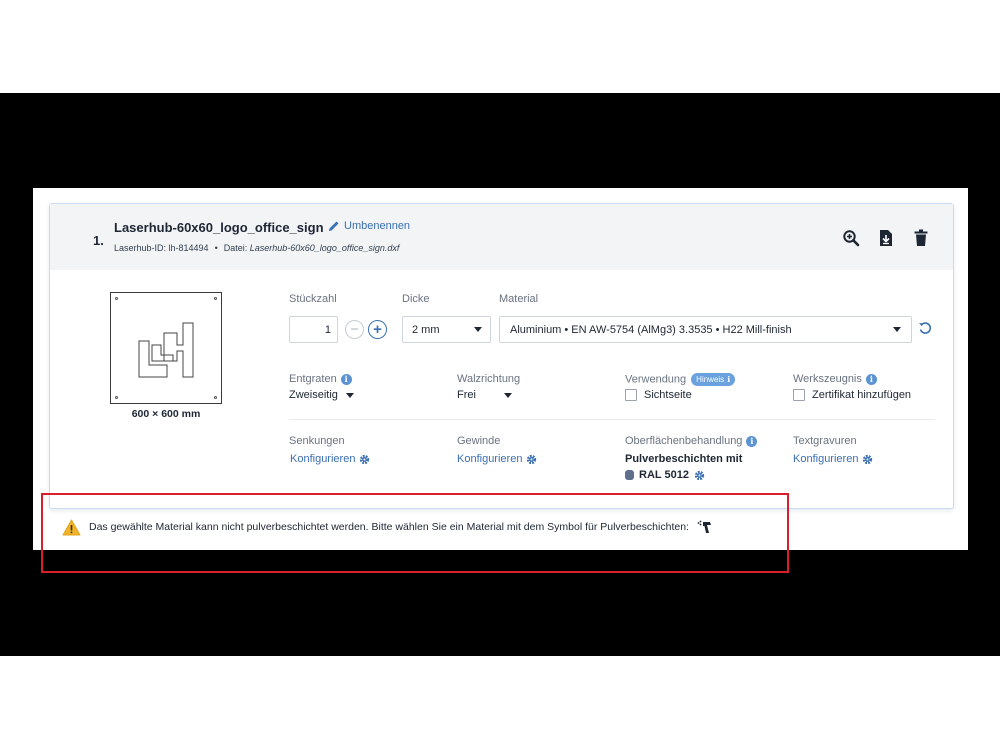 Image resolution: width=1000 pixels, height=750 pixels. I want to click on file-label: Datei:, so click(235, 248).